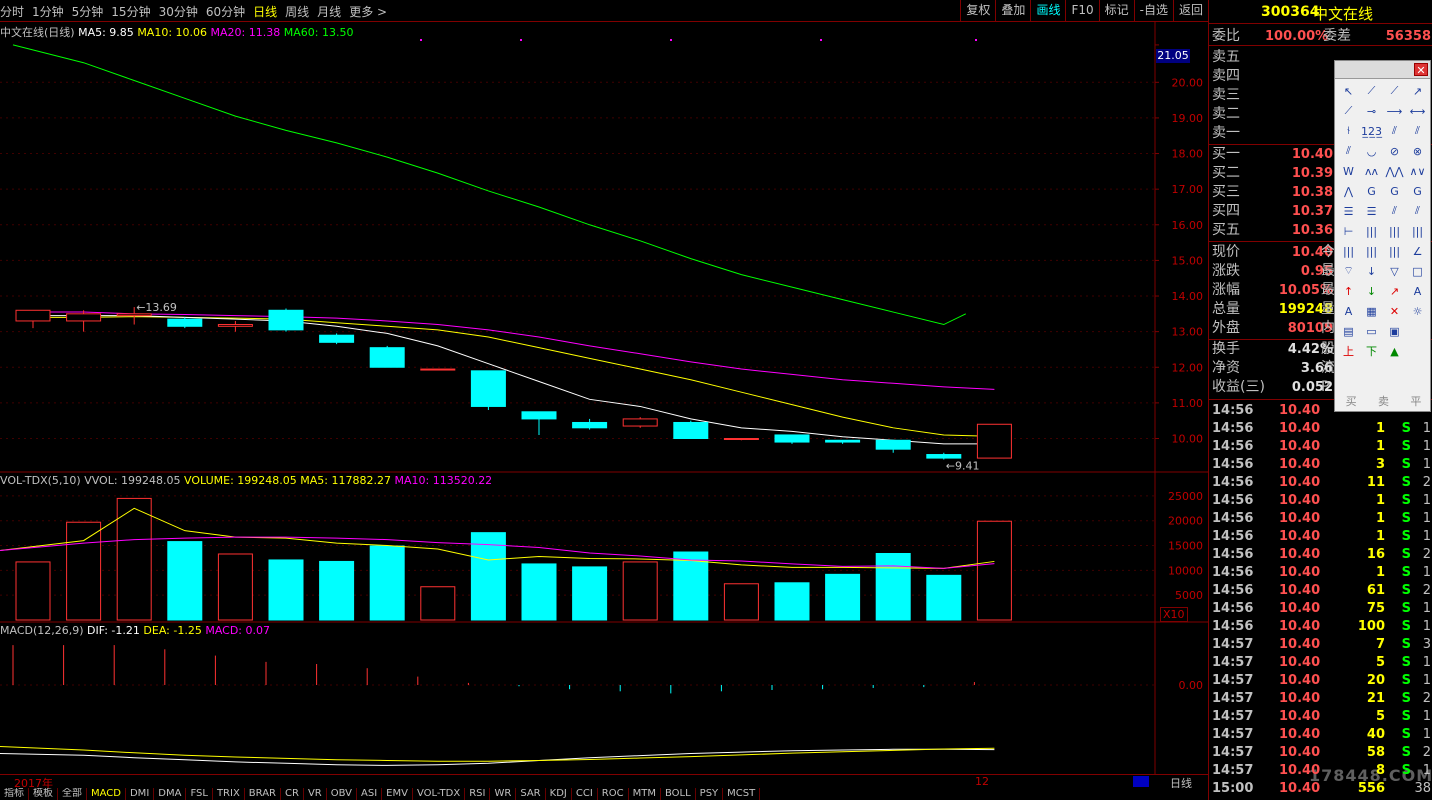  Describe the element at coordinates (1417, 311) in the screenshot. I see `light-icon: ☼` at that location.